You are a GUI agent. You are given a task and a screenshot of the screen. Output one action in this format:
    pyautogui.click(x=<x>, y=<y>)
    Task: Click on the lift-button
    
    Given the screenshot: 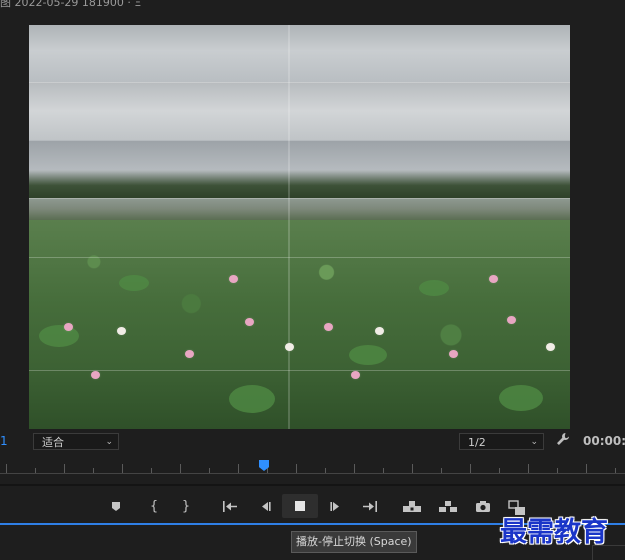 What is the action you would take?
    pyautogui.click(x=412, y=506)
    